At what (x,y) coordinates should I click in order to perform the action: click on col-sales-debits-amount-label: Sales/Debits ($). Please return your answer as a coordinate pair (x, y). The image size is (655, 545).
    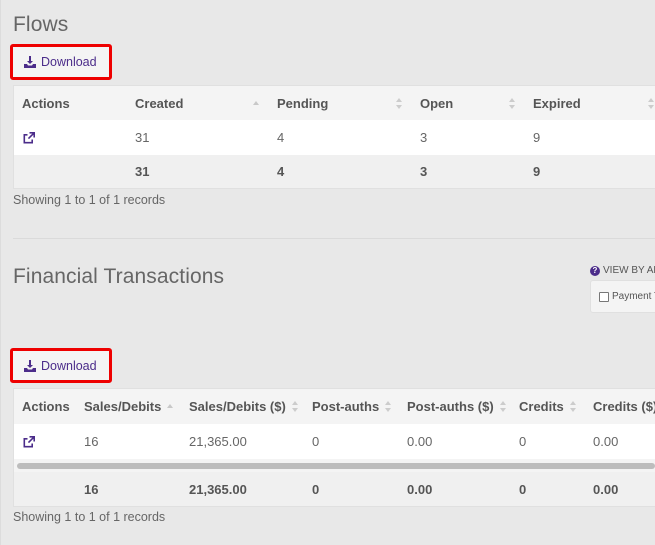
    Looking at the image, I should click on (237, 406).